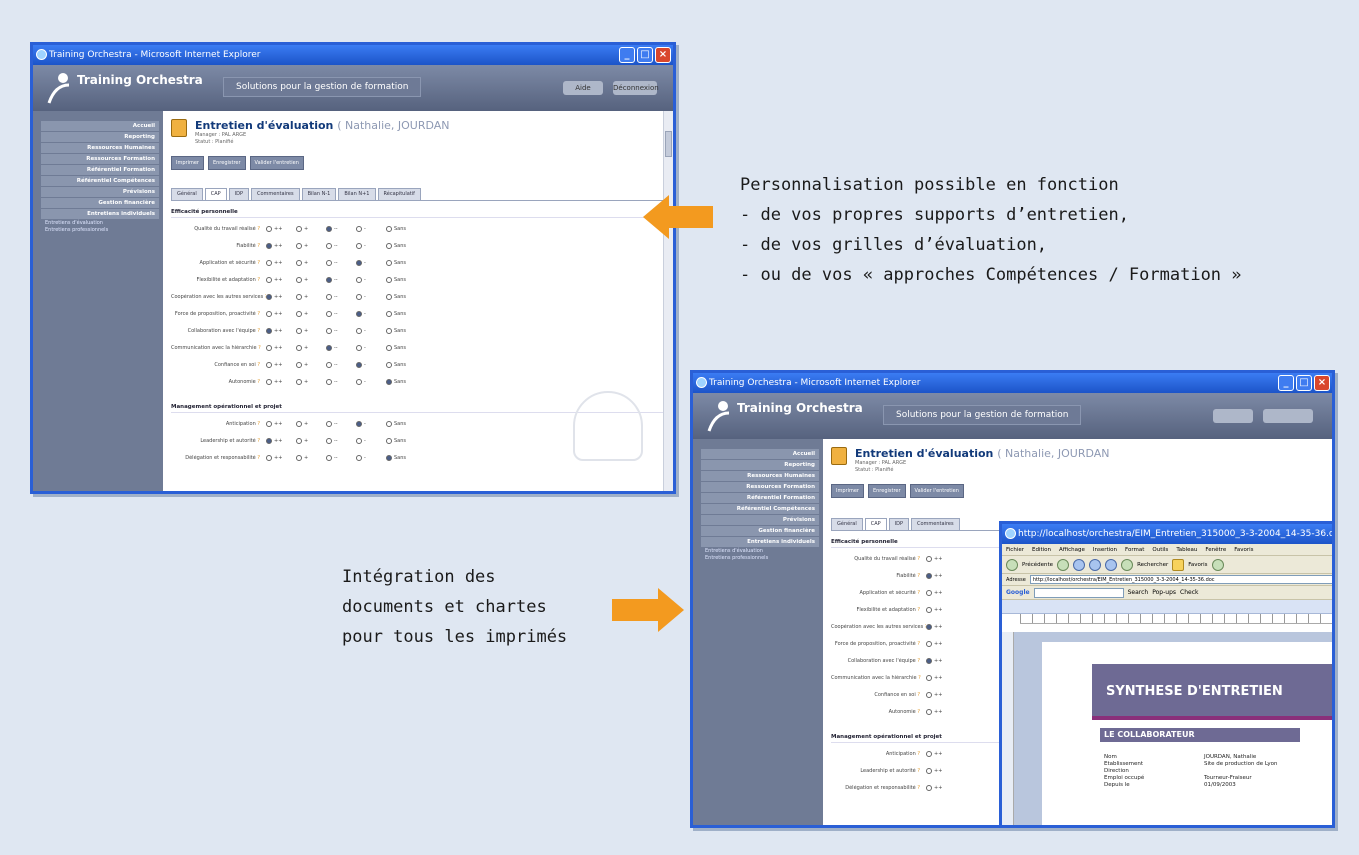 The image size is (1359, 855). What do you see at coordinates (100, 159) in the screenshot?
I see `sidebar-item-ressources-formation: Ressources Formation` at bounding box center [100, 159].